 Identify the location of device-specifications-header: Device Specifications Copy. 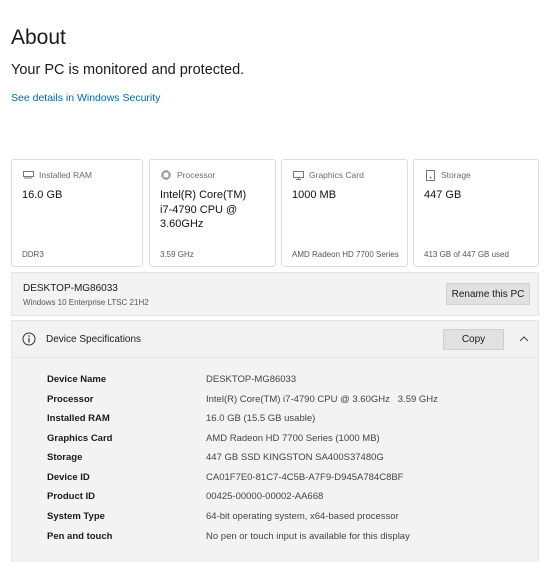
(275, 339).